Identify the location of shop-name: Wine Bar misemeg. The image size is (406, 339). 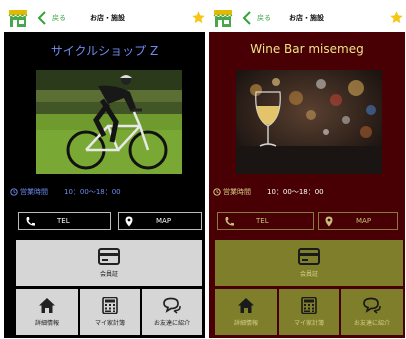
(307, 49).